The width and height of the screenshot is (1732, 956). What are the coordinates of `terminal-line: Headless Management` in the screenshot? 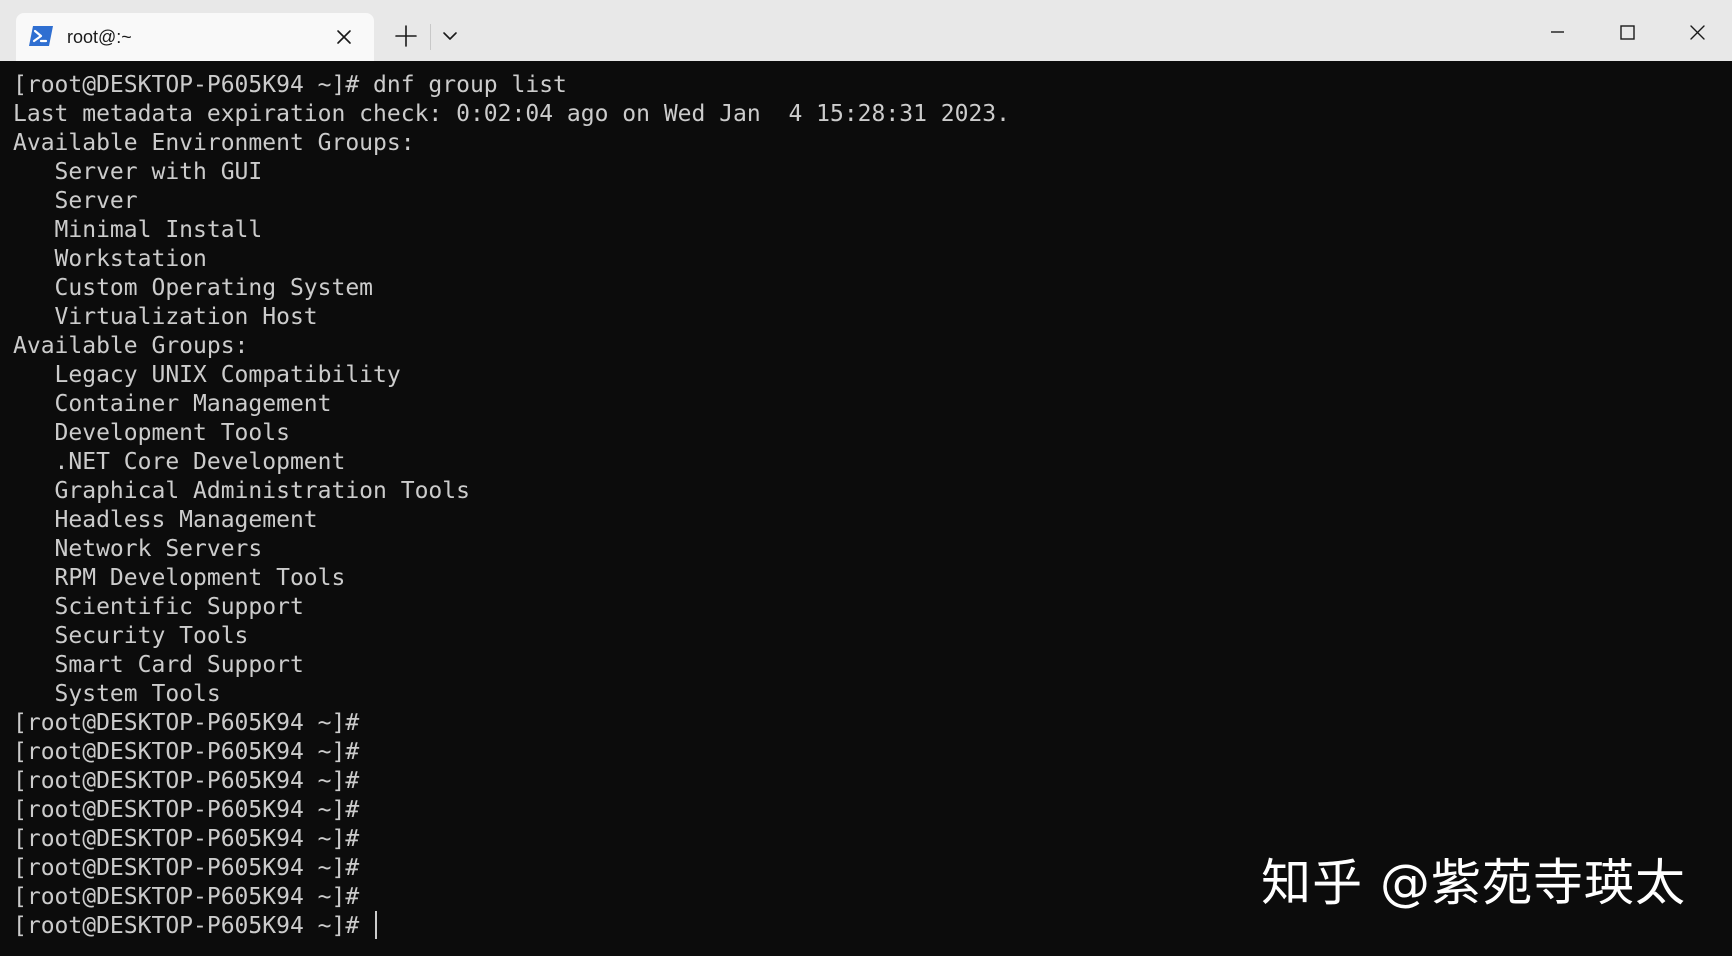 It's located at (165, 520).